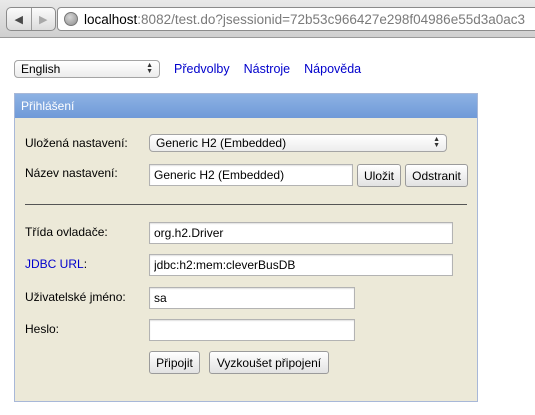 The width and height of the screenshot is (535, 415). What do you see at coordinates (174, 362) in the screenshot?
I see `connect-button: Připojit` at bounding box center [174, 362].